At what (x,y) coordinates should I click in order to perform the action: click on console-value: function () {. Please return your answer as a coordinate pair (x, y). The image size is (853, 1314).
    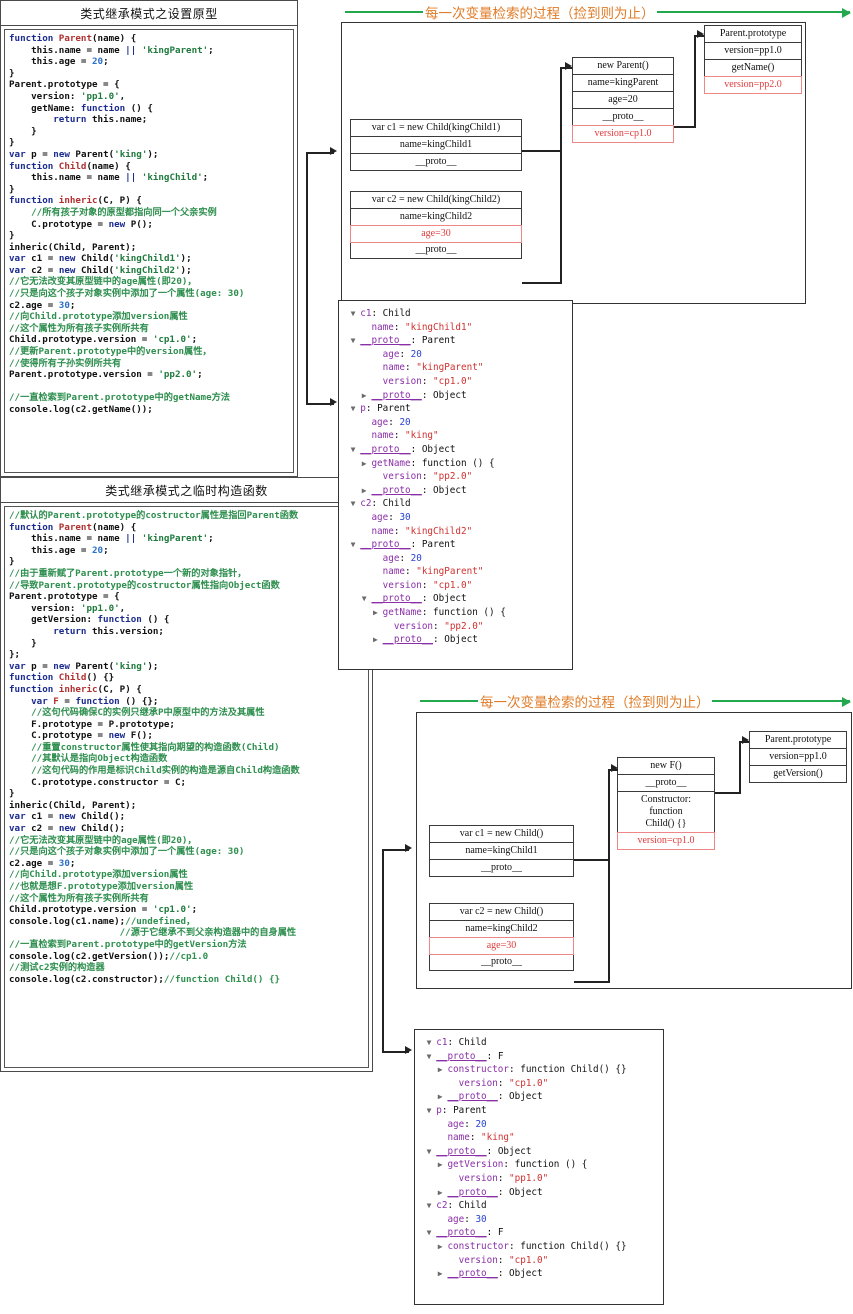
    Looking at the image, I should click on (551, 1165).